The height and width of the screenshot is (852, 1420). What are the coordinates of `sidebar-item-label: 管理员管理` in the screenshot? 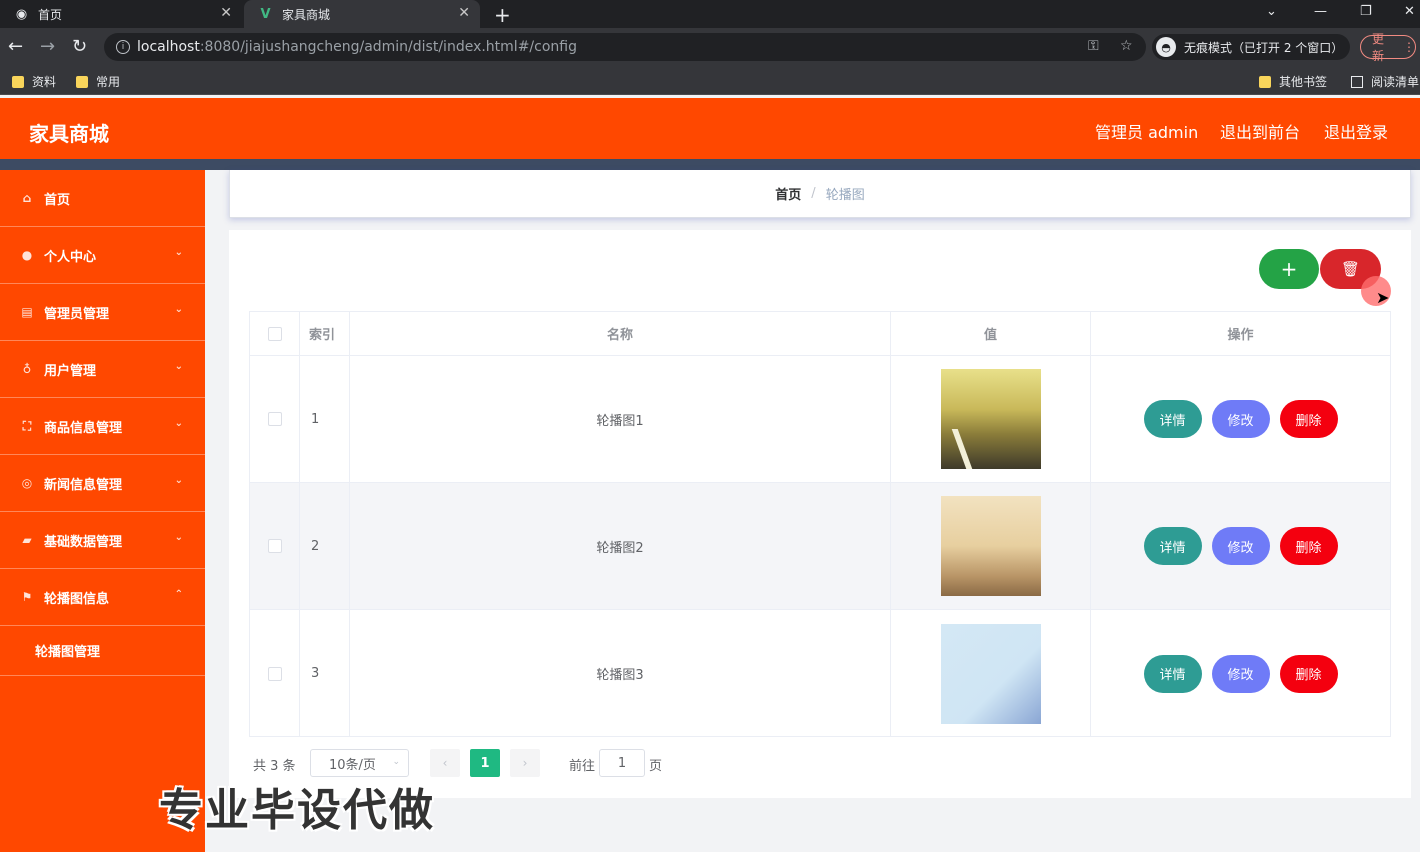 It's located at (77, 314).